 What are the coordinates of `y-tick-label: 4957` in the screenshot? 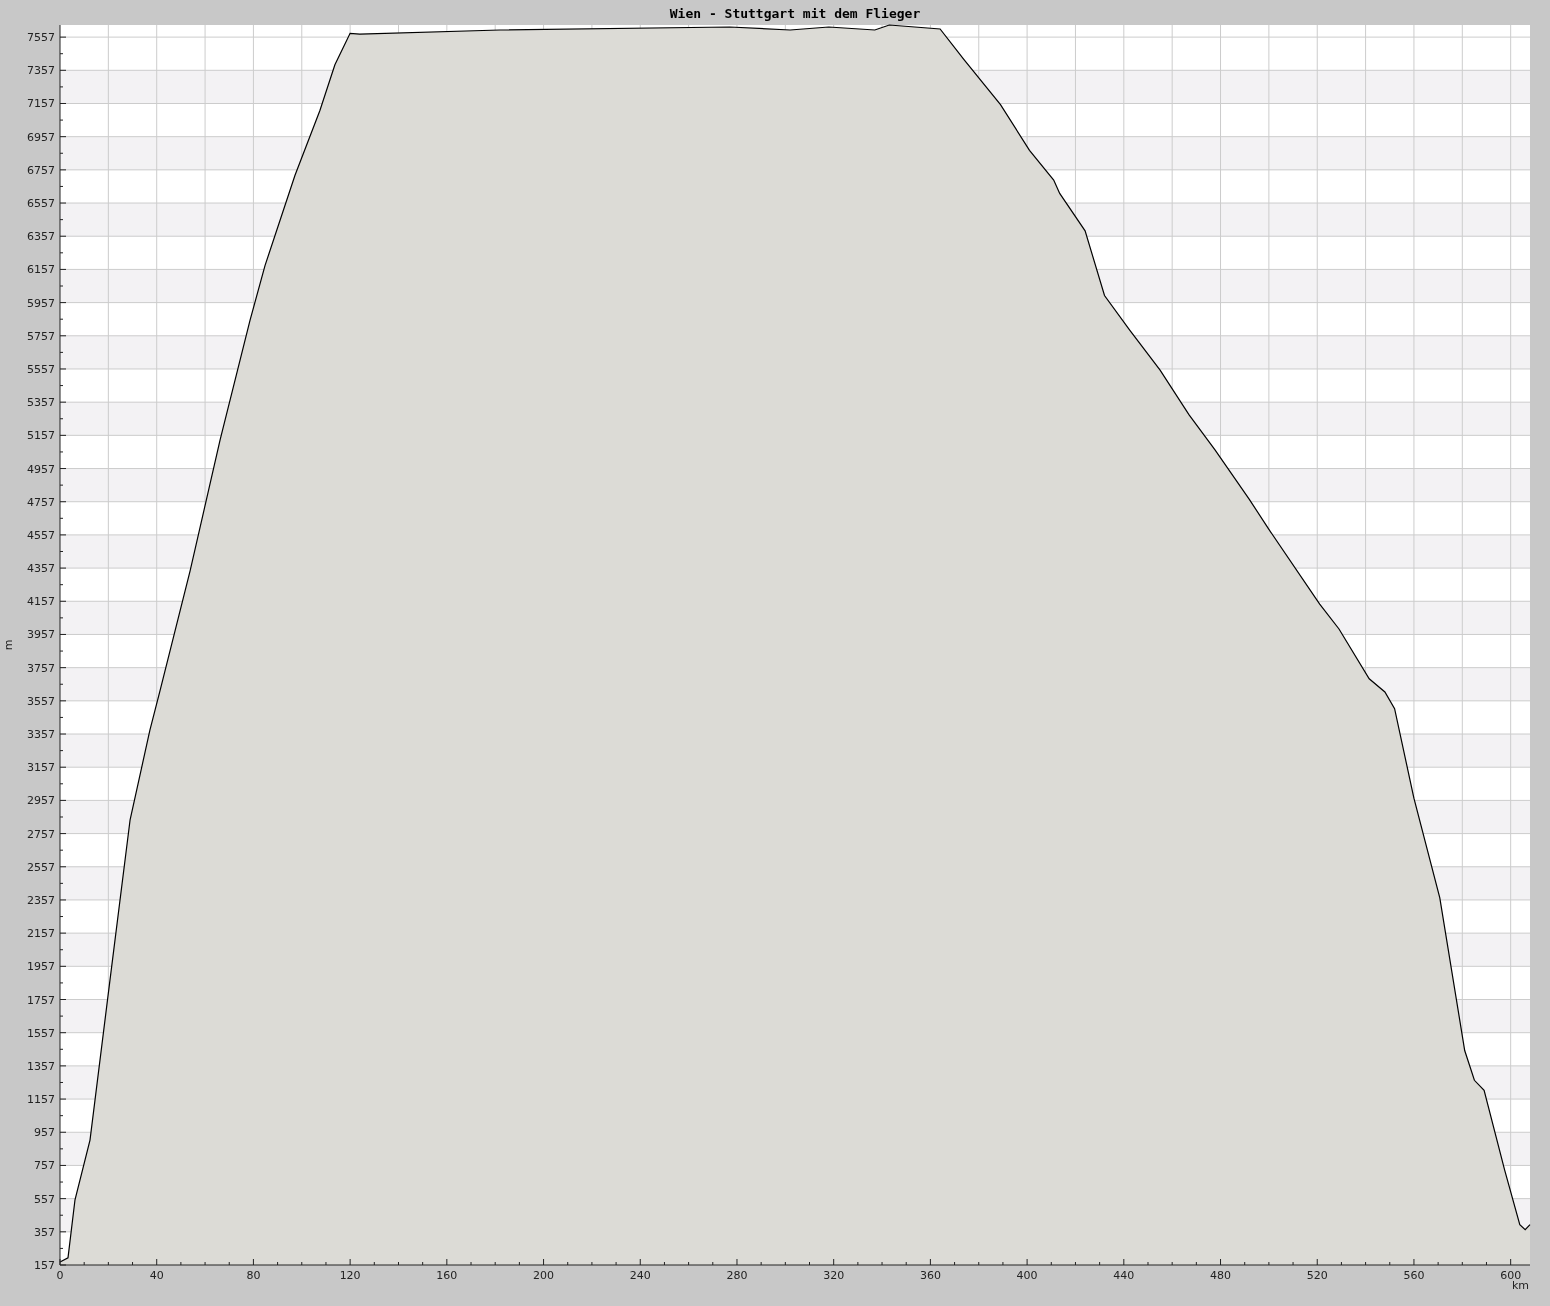 It's located at (41, 469).